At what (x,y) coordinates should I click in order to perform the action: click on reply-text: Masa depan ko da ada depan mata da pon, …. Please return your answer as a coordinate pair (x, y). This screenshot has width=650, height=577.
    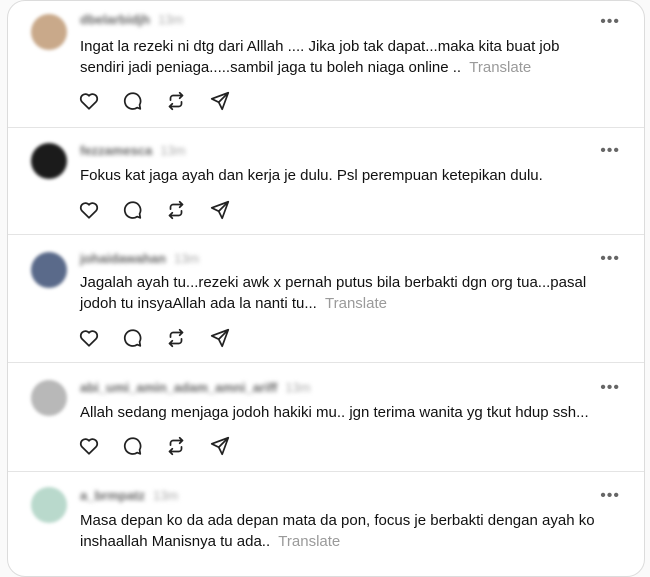
    Looking at the image, I should click on (340, 531).